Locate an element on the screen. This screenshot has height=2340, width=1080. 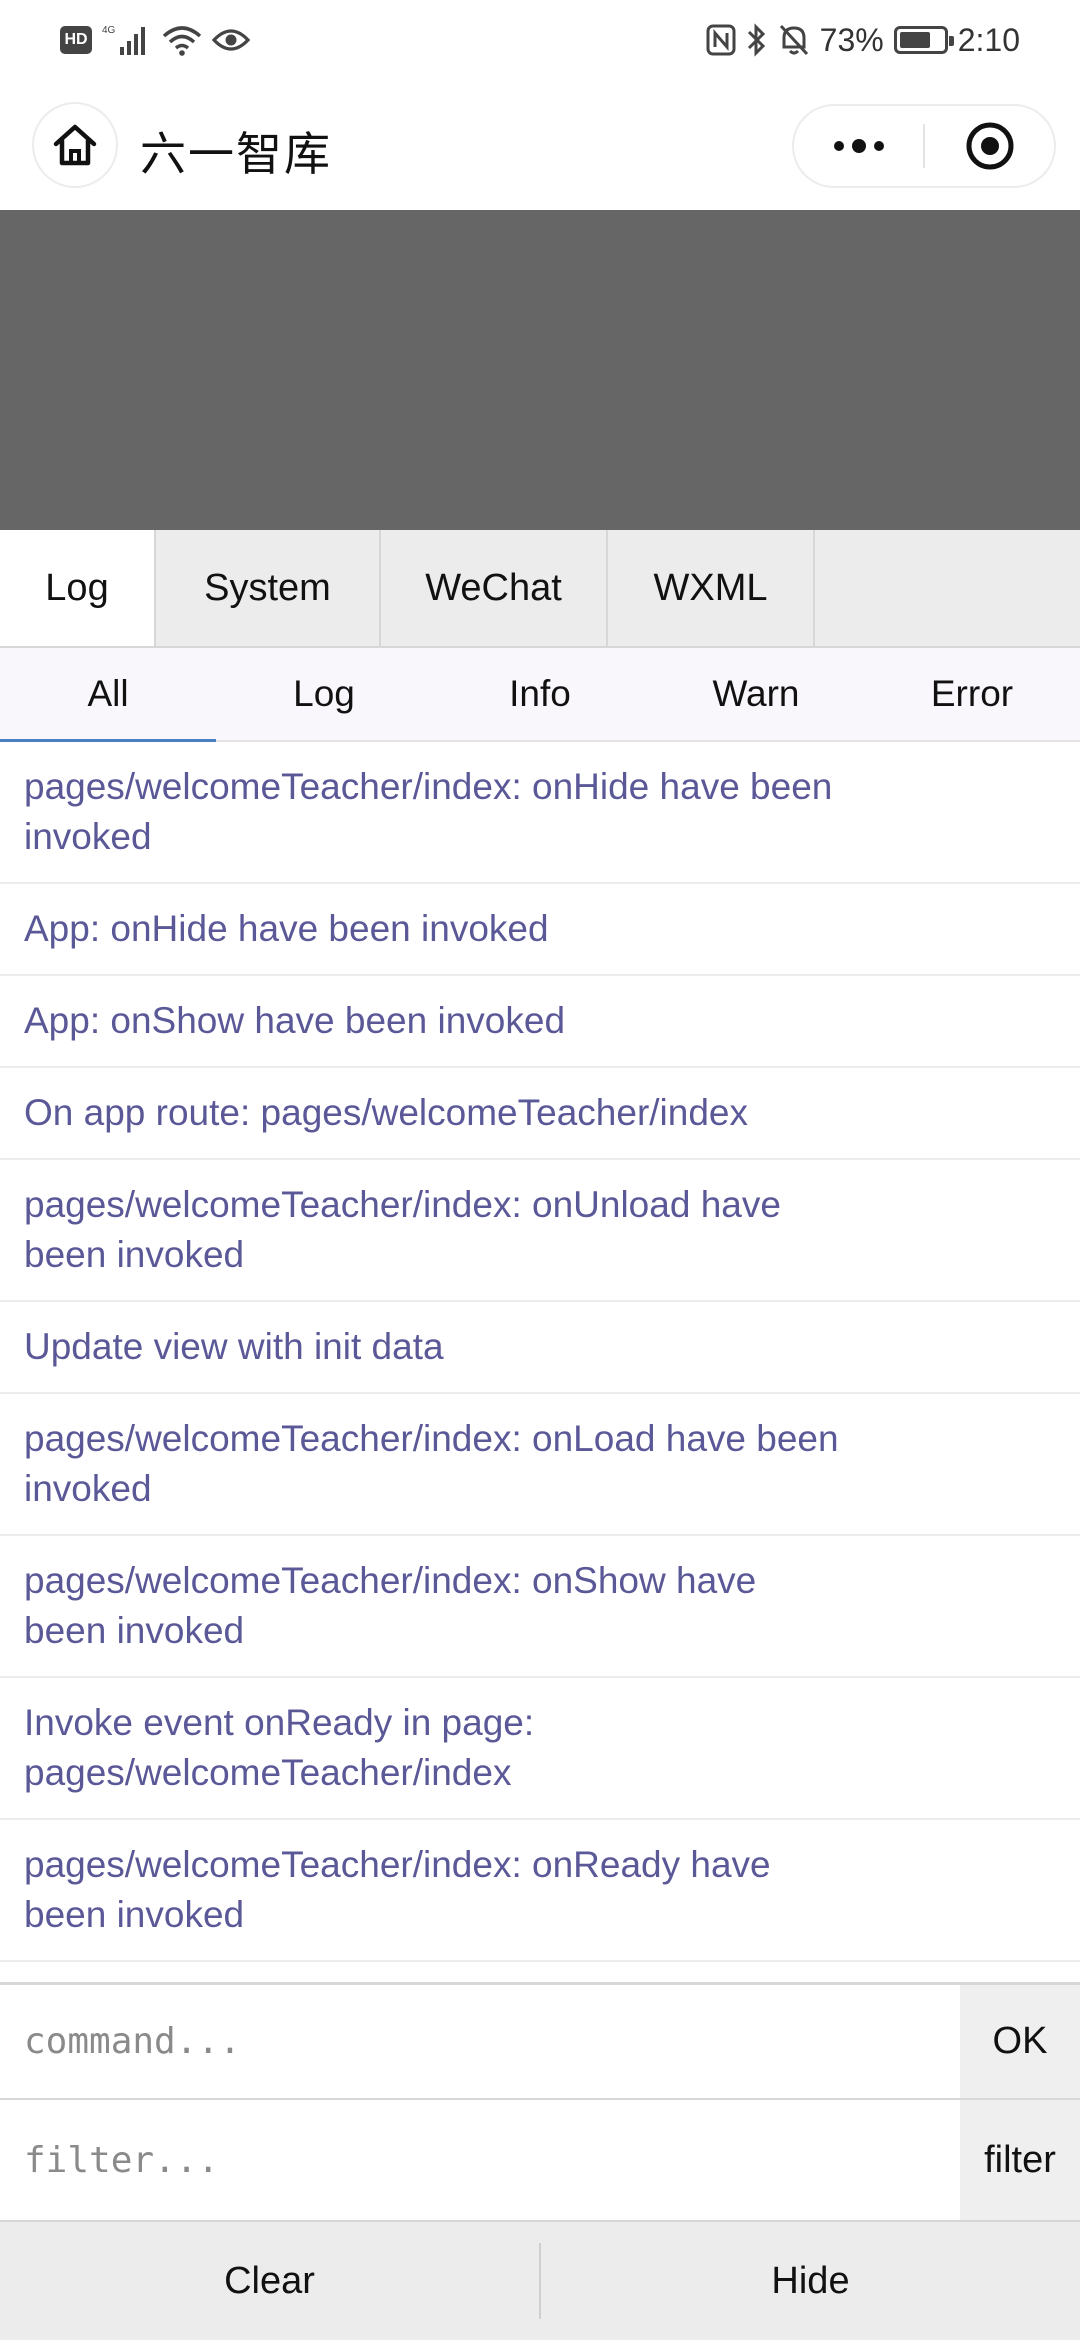
command-row: OK is located at coordinates (540, 2040).